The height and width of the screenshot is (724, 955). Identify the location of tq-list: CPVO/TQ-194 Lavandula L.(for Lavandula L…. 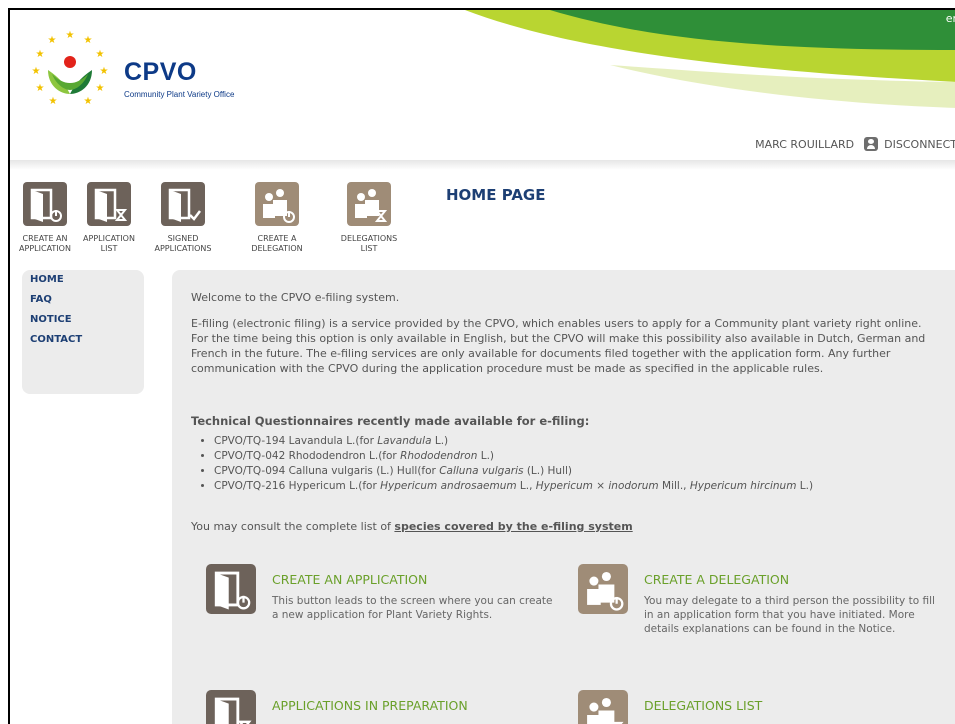
(506, 464).